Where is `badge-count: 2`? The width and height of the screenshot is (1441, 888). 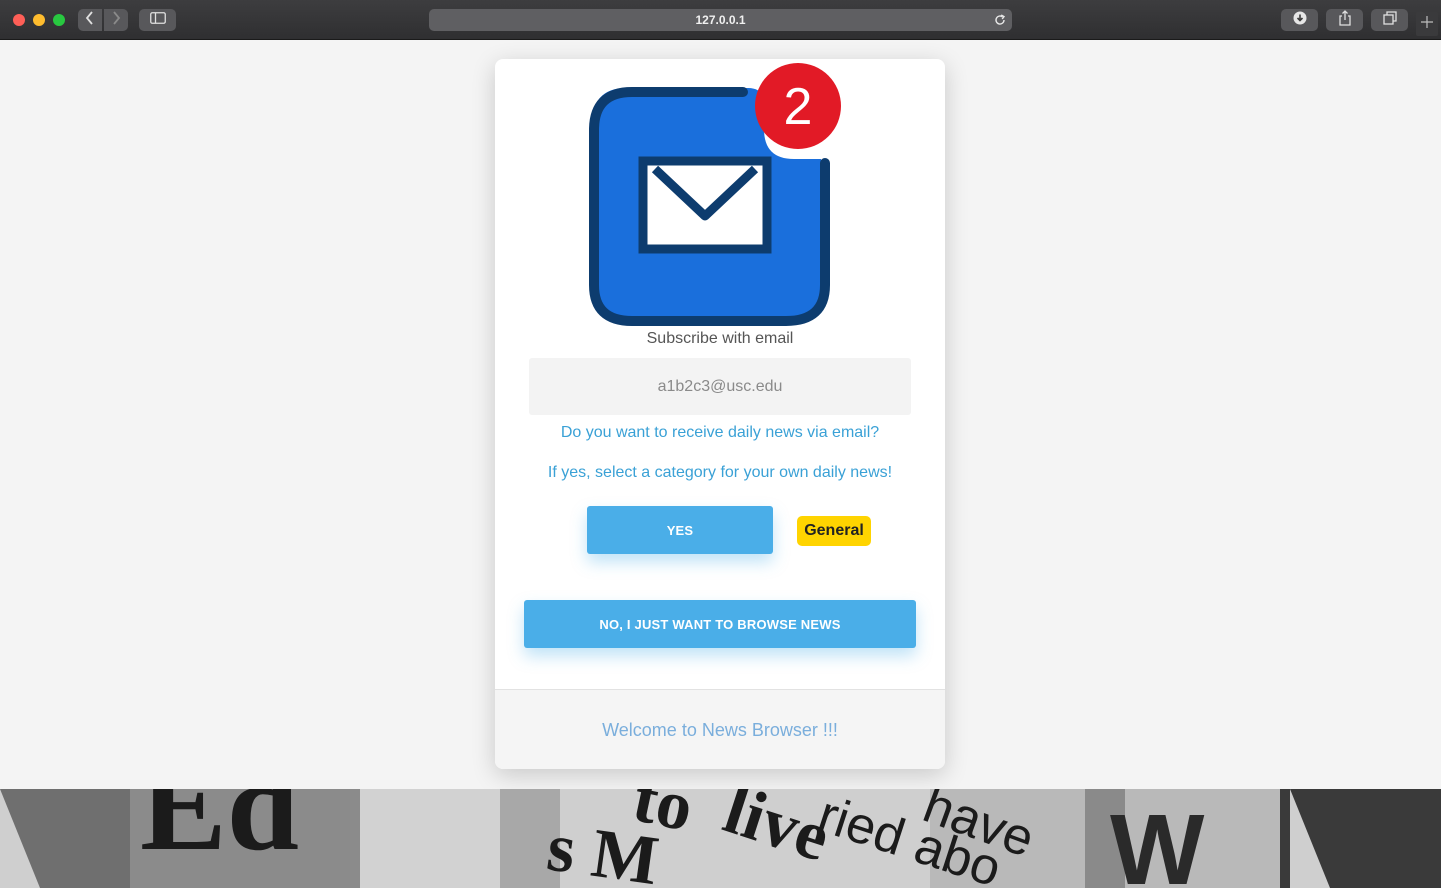 badge-count: 2 is located at coordinates (798, 107).